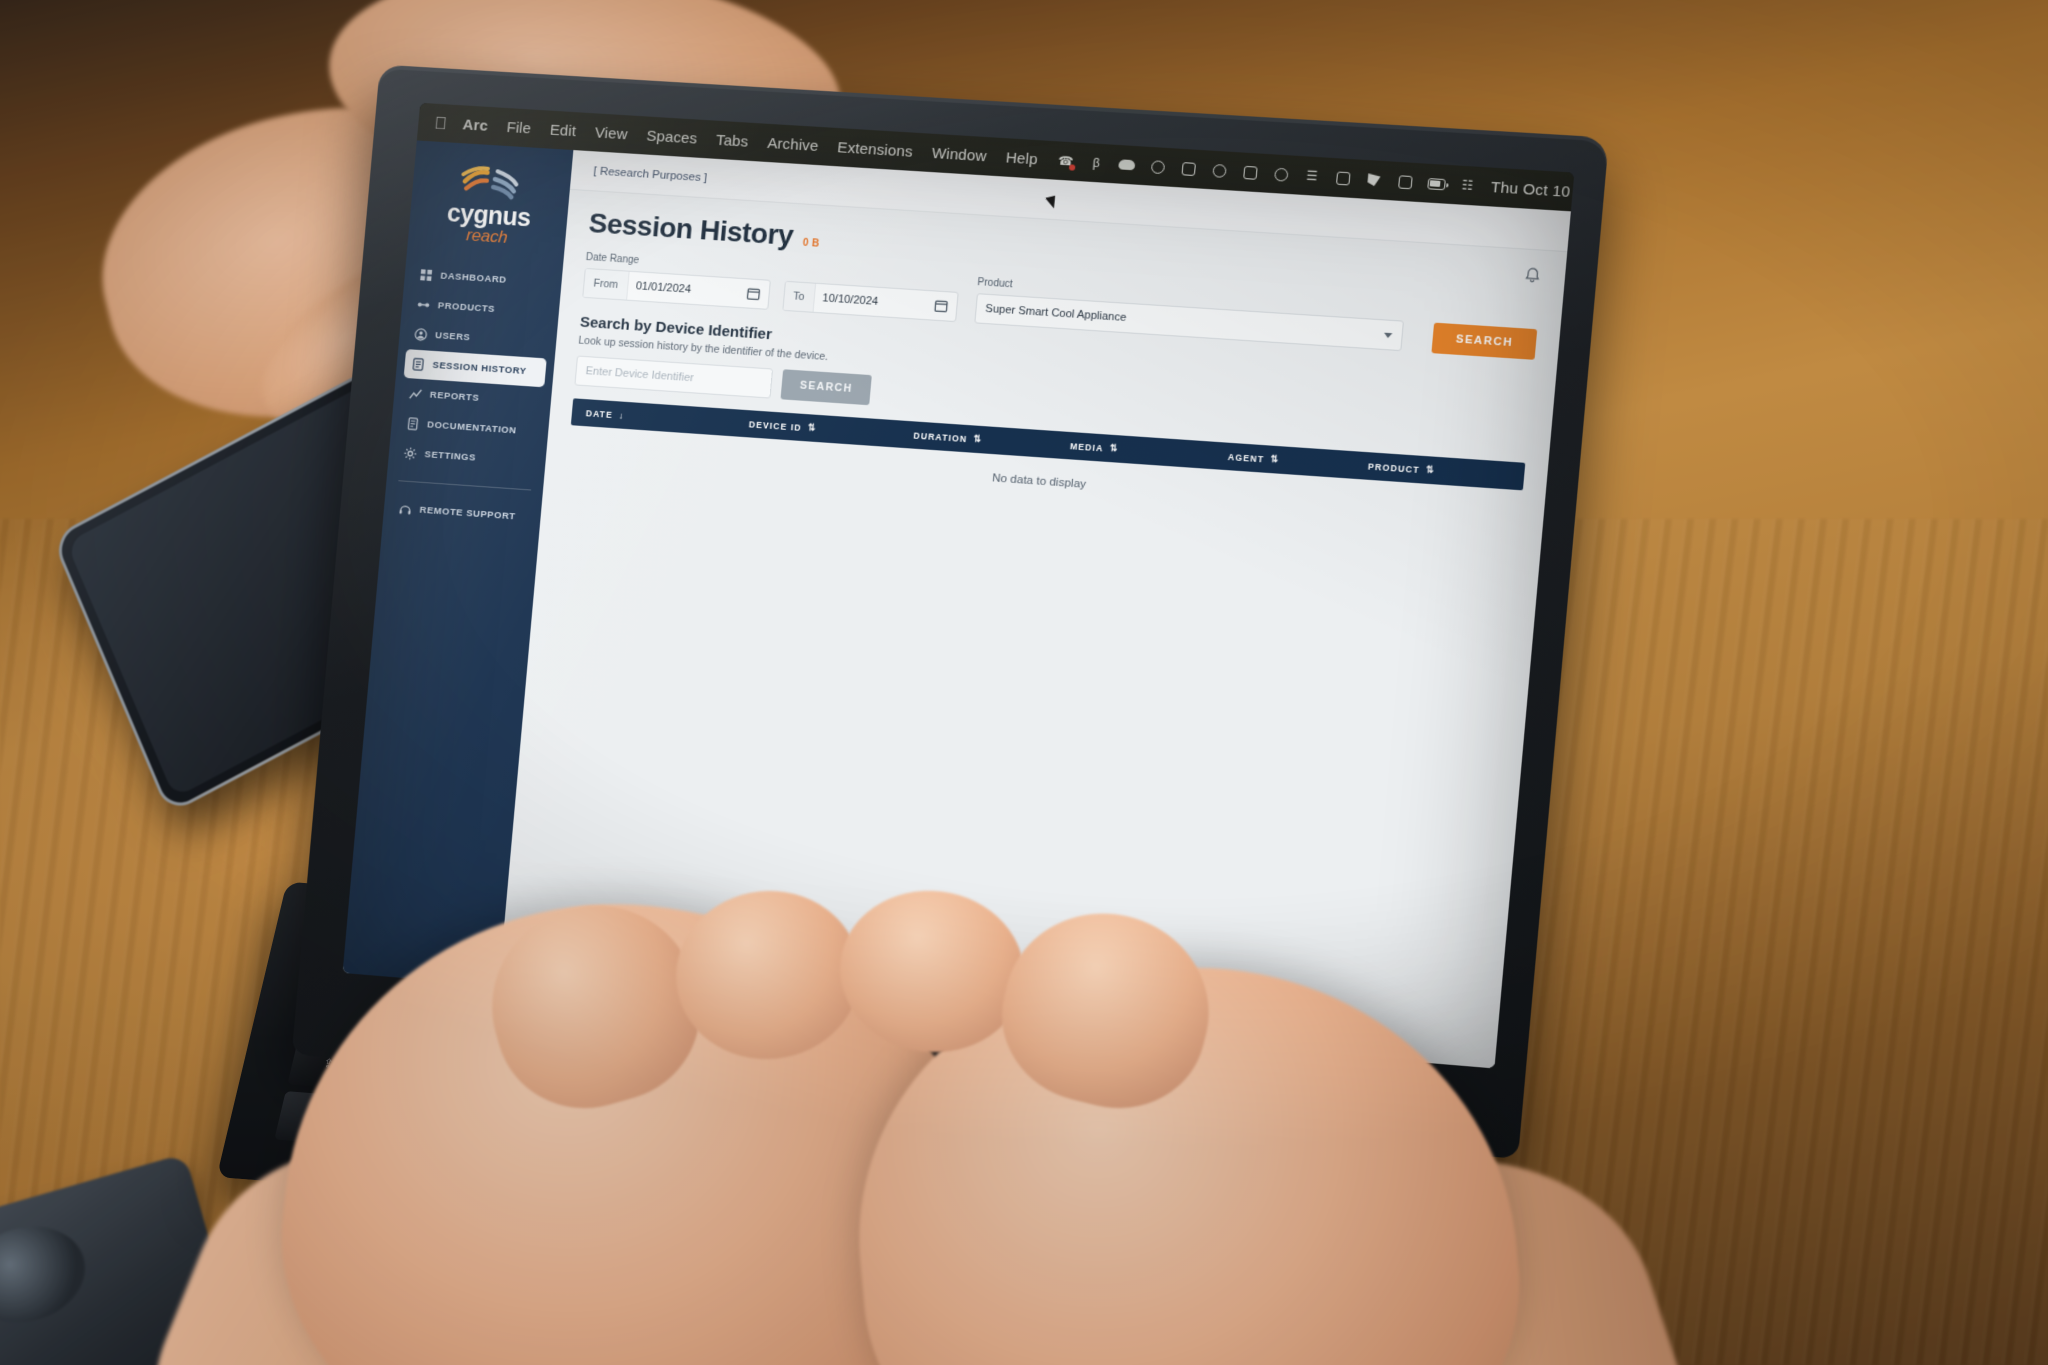 This screenshot has width=2048, height=1365. What do you see at coordinates (426, 274) in the screenshot?
I see `dashboard-grid-icon` at bounding box center [426, 274].